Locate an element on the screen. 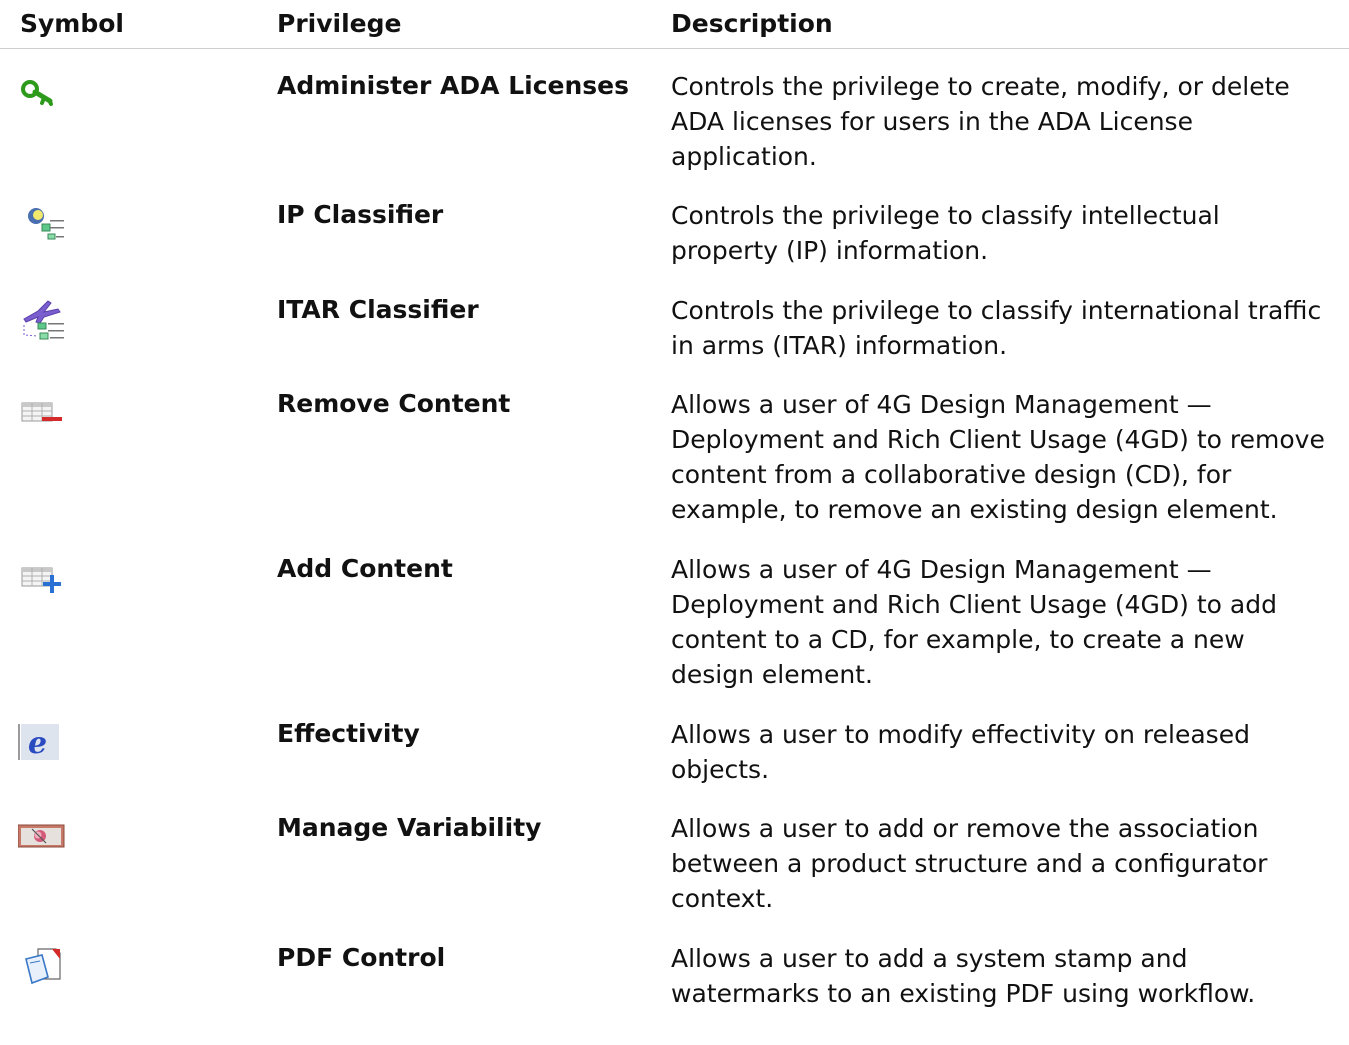 The image size is (1349, 1045). description-line: design element. is located at coordinates (772, 674).